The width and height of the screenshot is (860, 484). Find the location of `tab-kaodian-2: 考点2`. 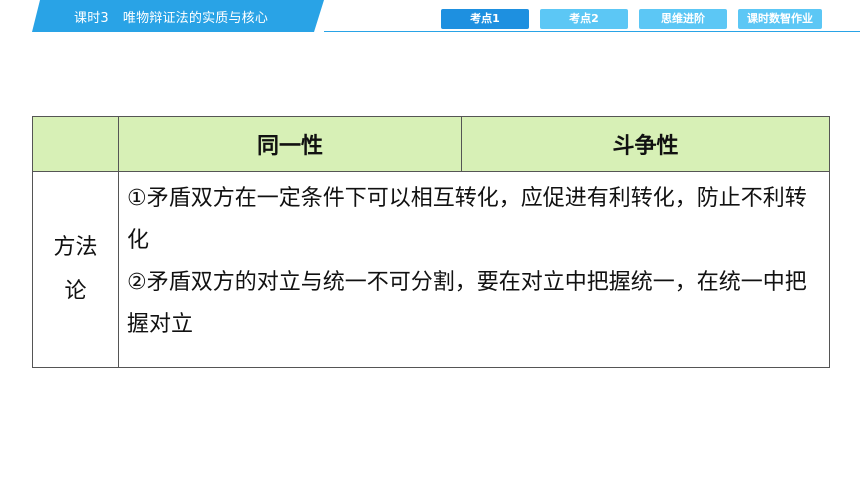

tab-kaodian-2: 考点2 is located at coordinates (584, 19).